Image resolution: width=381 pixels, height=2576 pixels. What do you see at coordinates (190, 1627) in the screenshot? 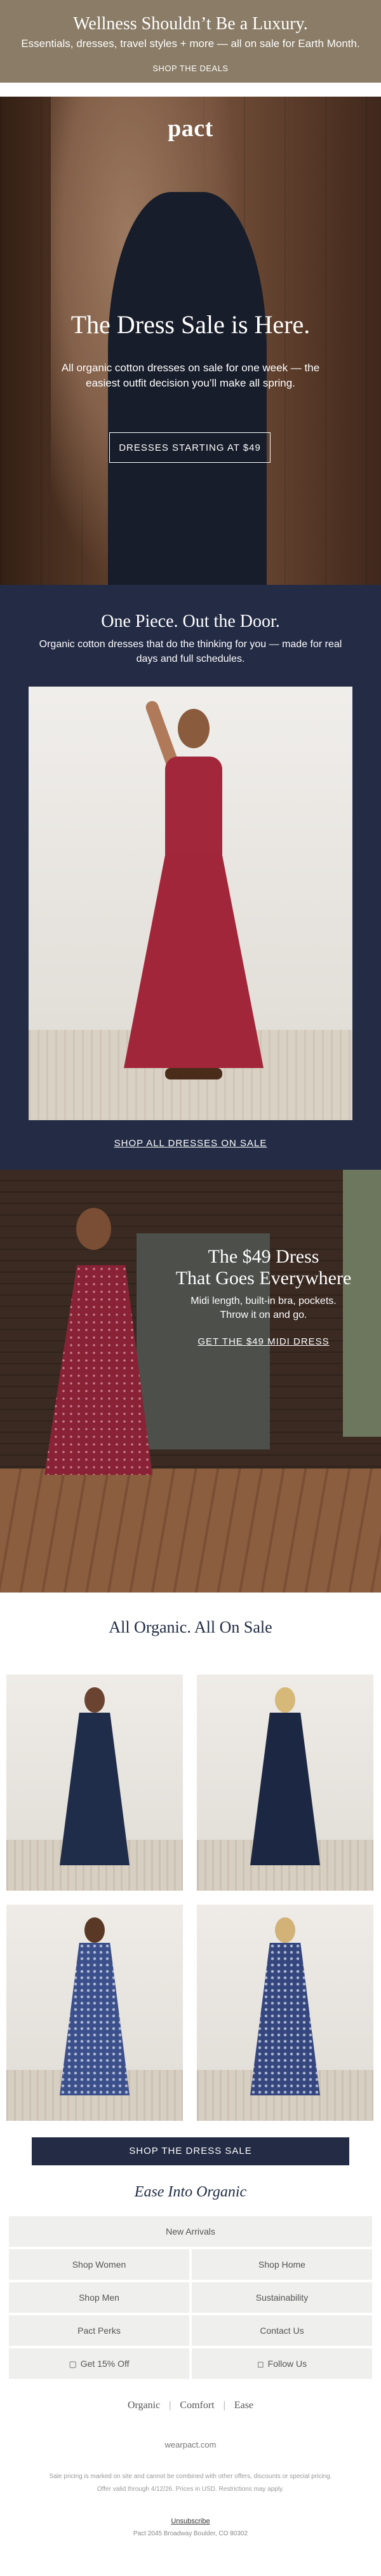
I see `grid-title: All Organic. All On Sale` at bounding box center [190, 1627].